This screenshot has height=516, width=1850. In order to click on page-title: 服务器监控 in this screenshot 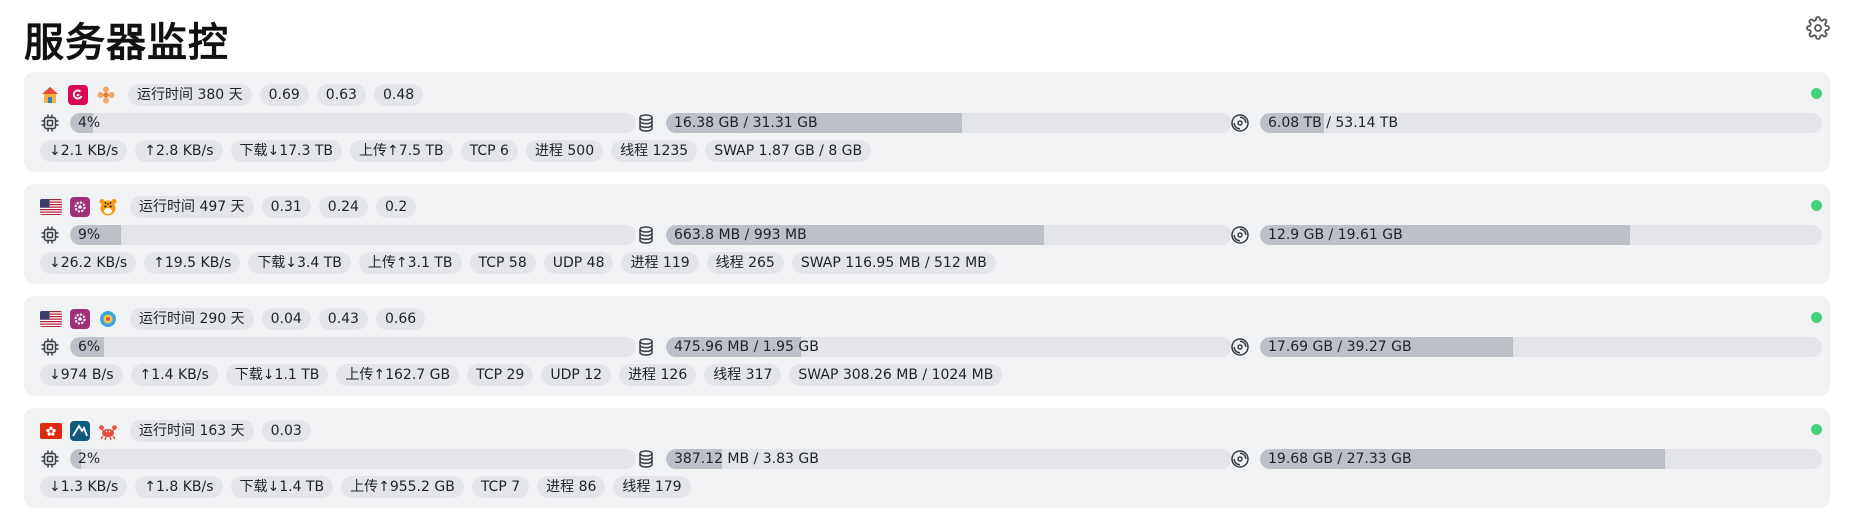, I will do `click(126, 43)`.